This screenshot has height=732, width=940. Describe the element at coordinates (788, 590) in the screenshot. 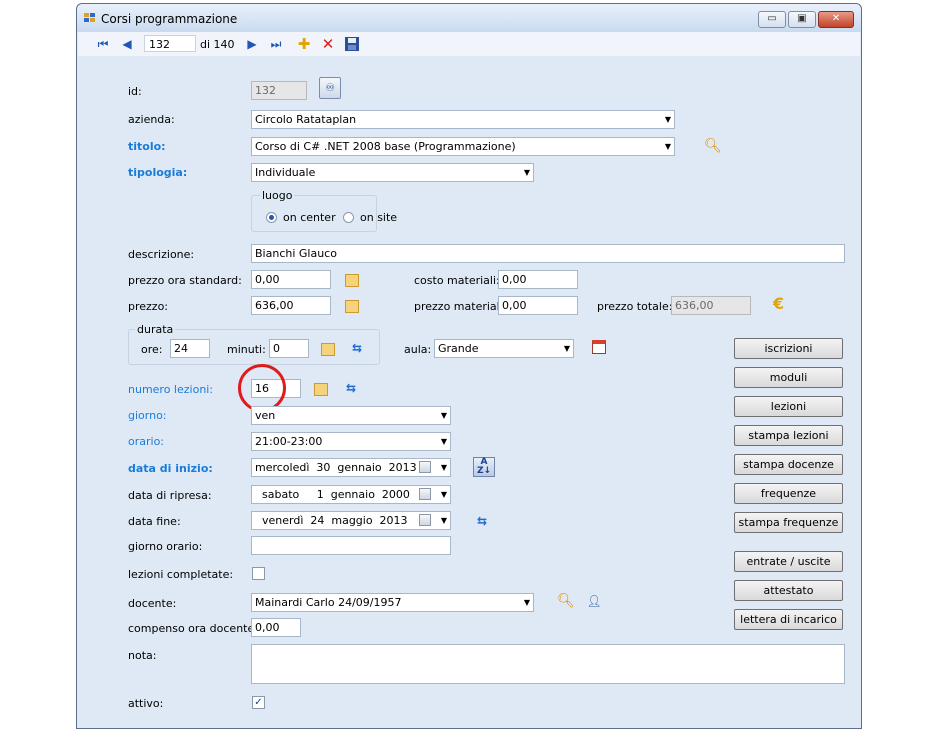

I see `attestato-button: attestato` at that location.